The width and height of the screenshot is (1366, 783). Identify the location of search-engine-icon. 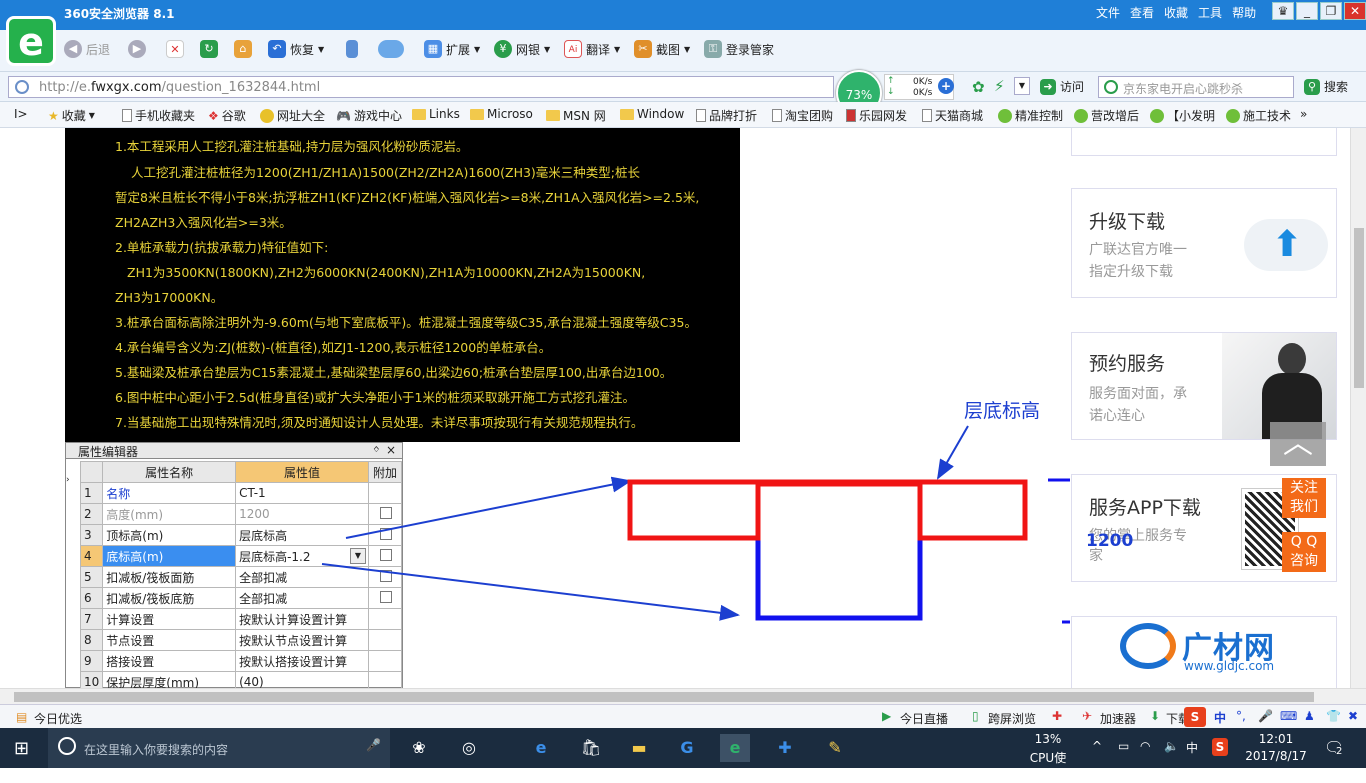
(1111, 87).